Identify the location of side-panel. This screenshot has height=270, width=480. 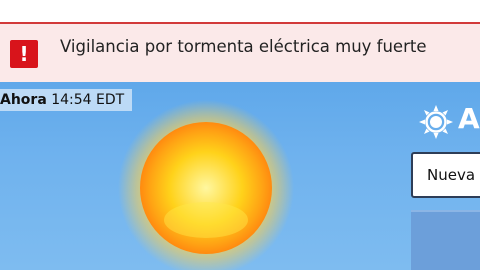
(445, 240).